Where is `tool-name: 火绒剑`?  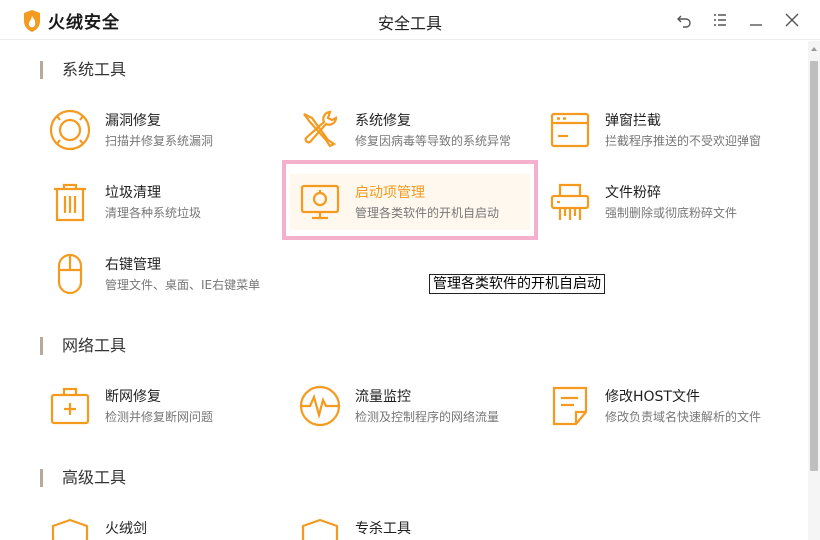 tool-name: 火绒剑 is located at coordinates (126, 529).